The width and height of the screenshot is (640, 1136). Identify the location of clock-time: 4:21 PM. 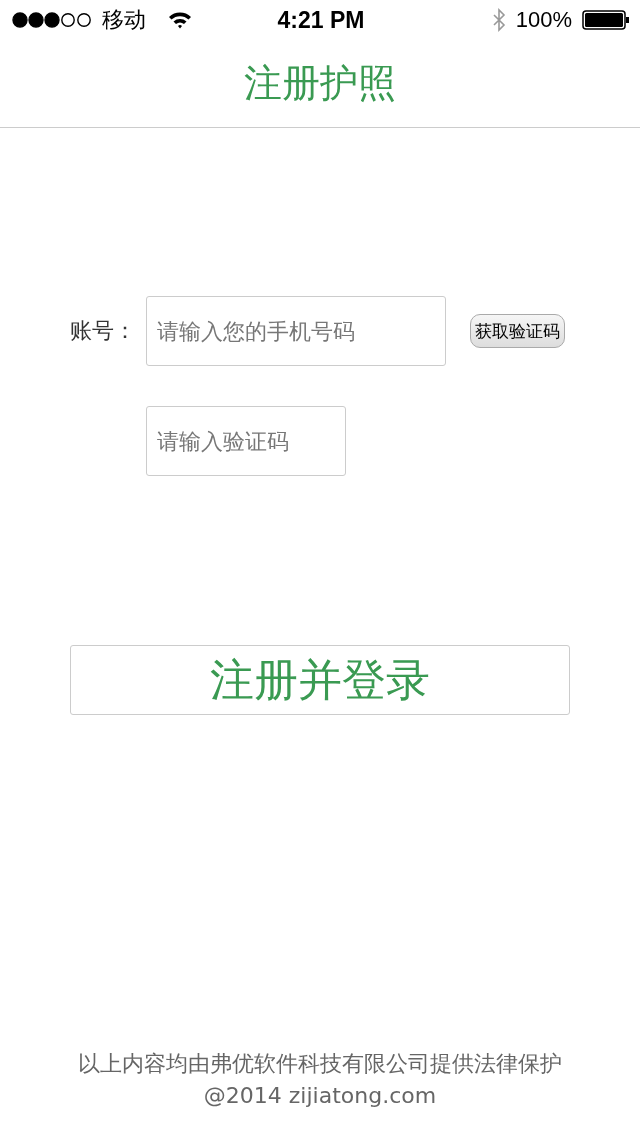
(321, 20).